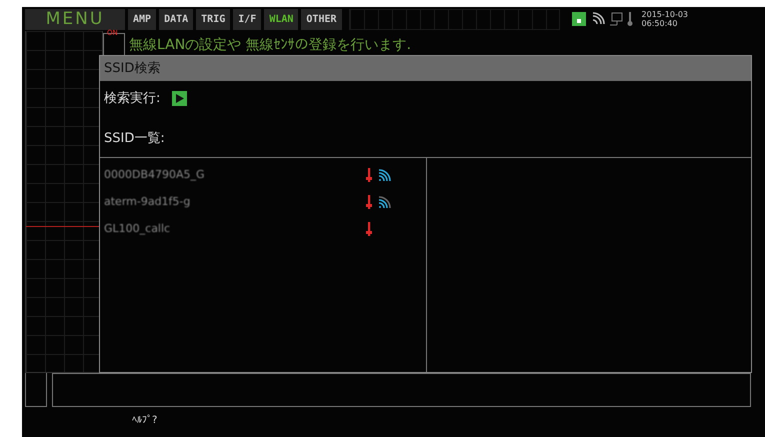  I want to click on tab: WLAN, so click(281, 19).